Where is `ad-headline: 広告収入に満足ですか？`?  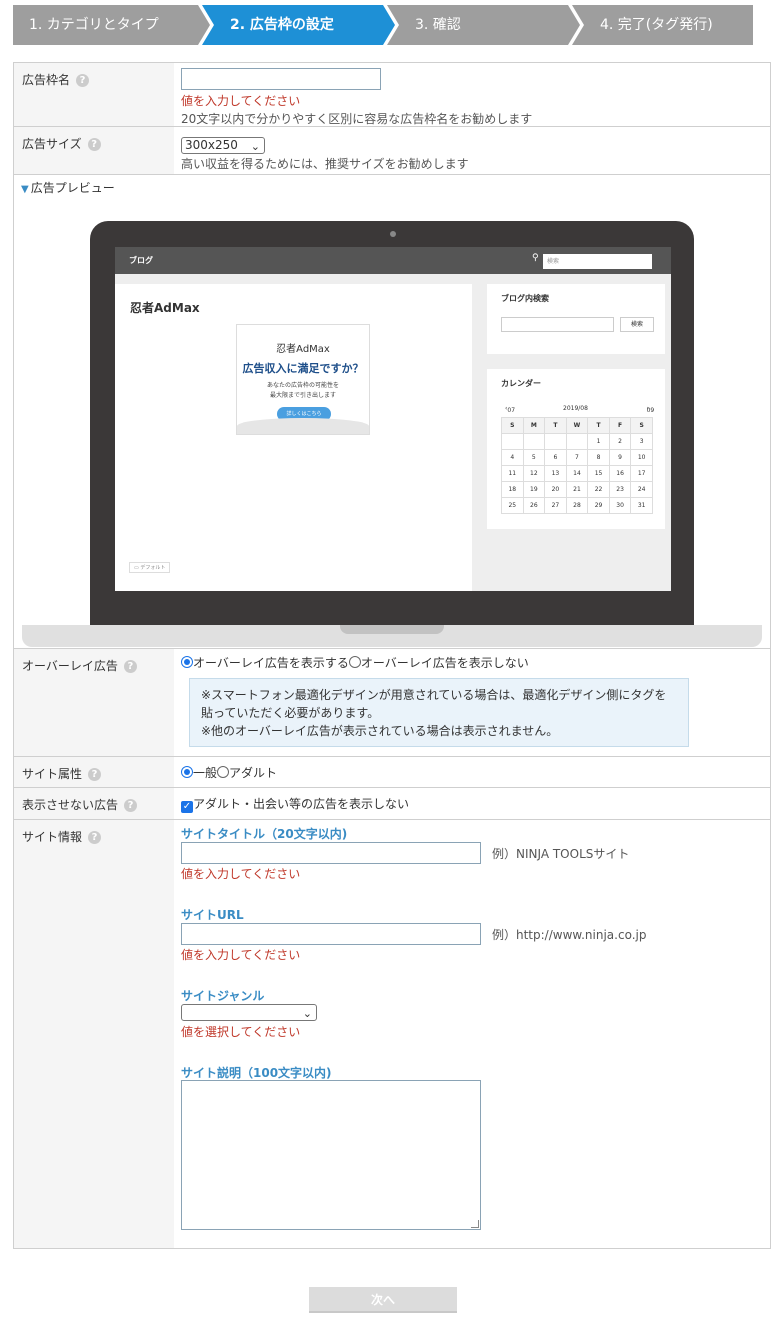 ad-headline: 広告収入に満足ですか？ is located at coordinates (303, 368).